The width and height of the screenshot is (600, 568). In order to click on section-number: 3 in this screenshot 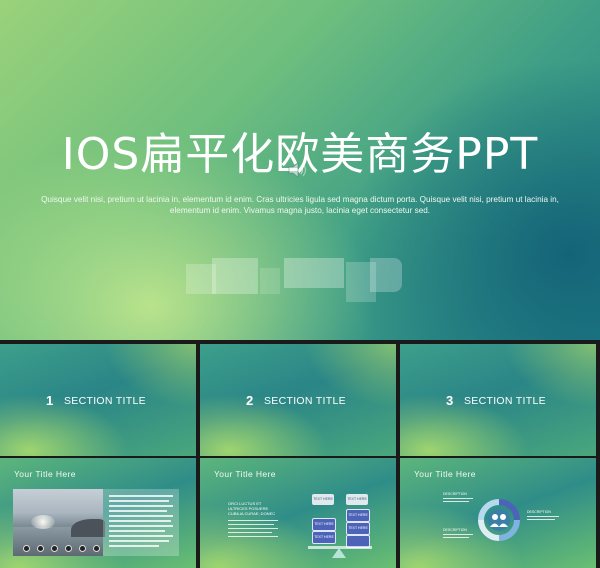, I will do `click(450, 400)`.